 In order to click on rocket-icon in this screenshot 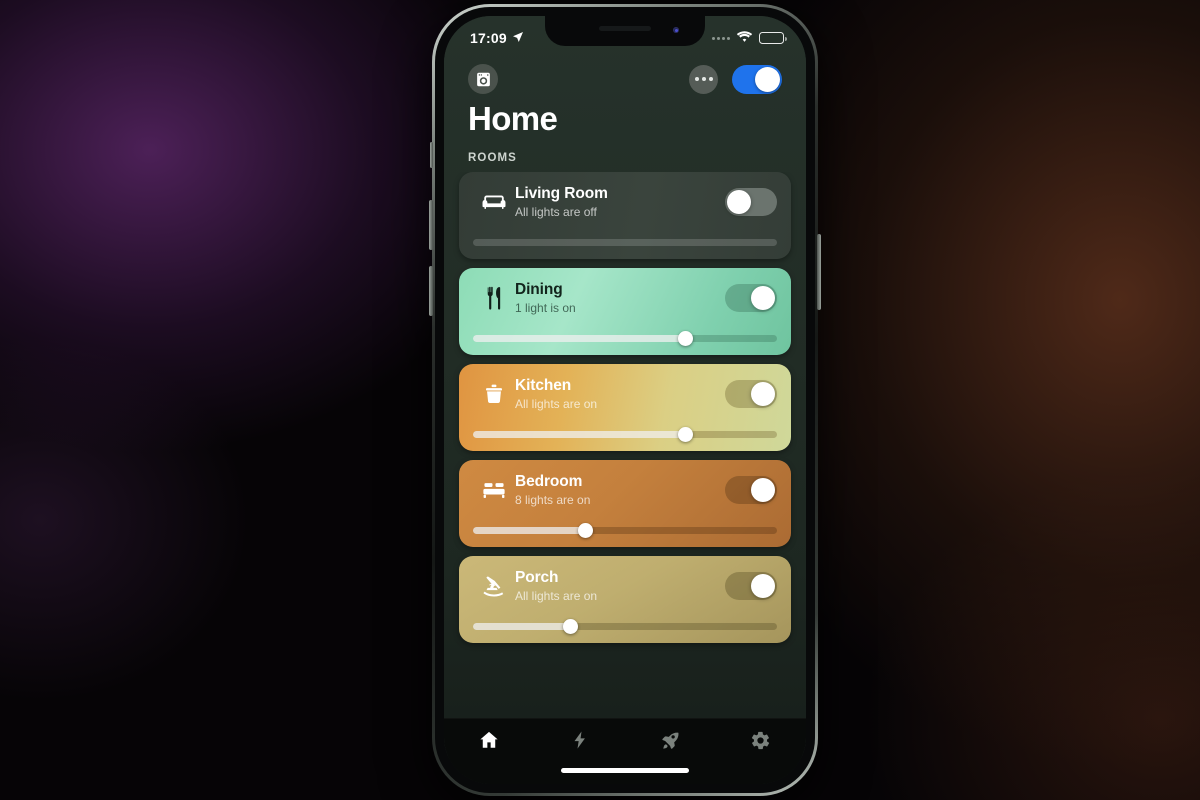, I will do `click(670, 740)`.